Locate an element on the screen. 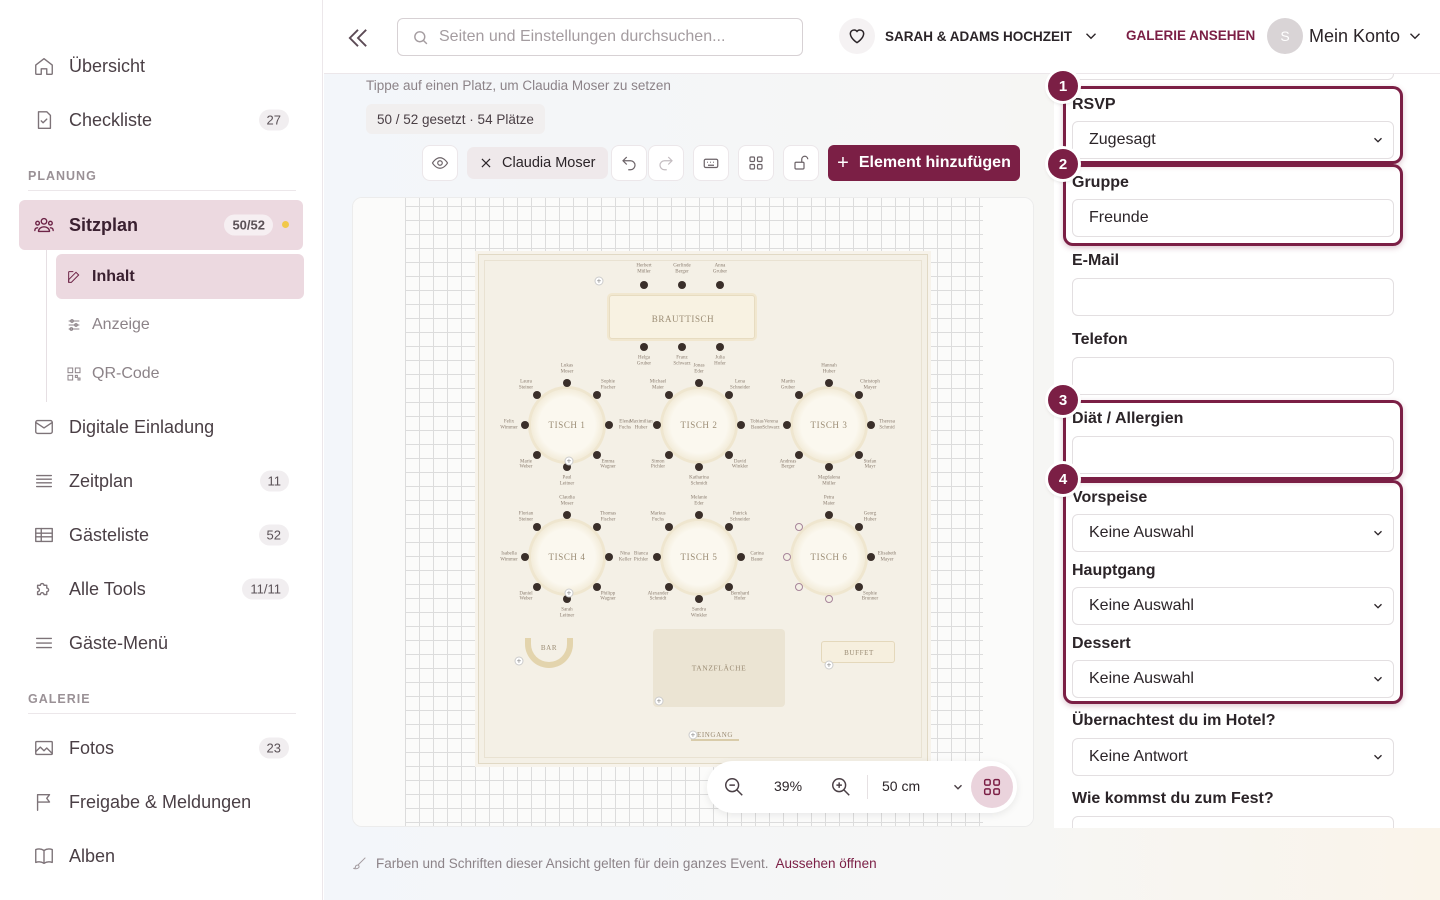 This screenshot has width=1440, height=900. zoom-in-button is located at coordinates (841, 787).